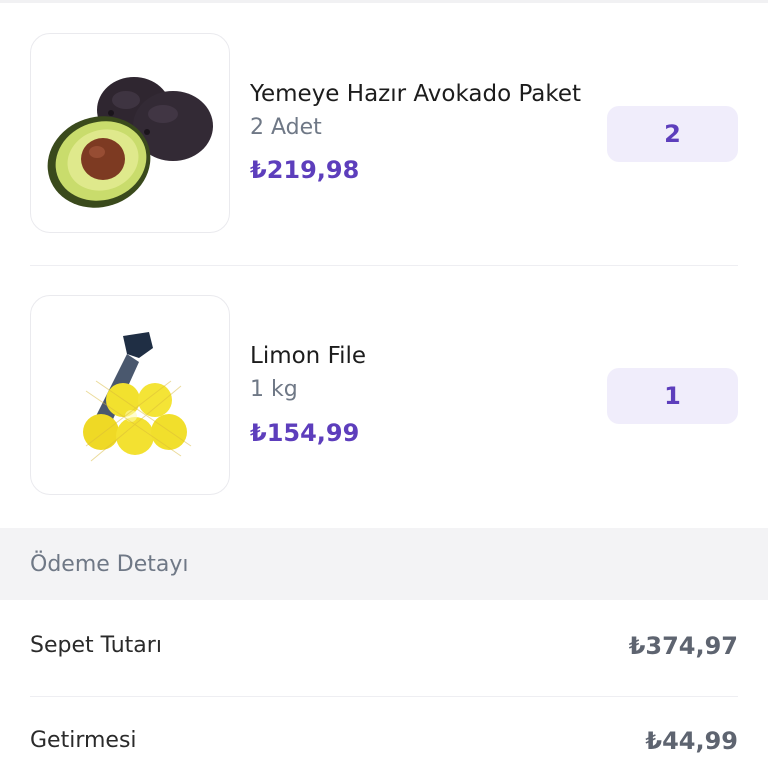 The width and height of the screenshot is (768, 768). What do you see at coordinates (384, 265) in the screenshot?
I see `item-divider` at bounding box center [384, 265].